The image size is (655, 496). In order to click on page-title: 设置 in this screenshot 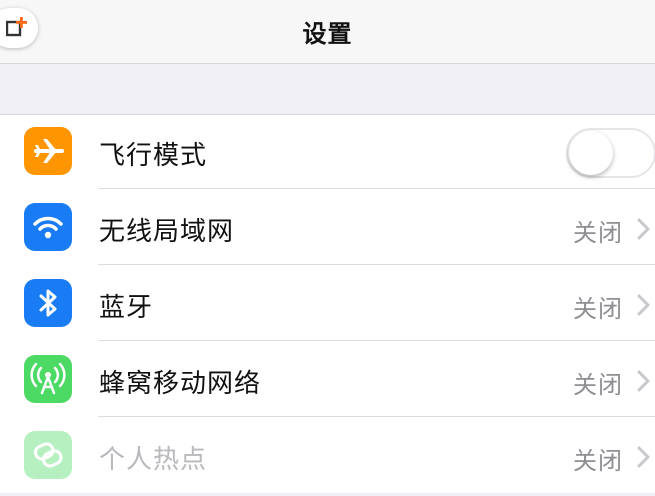, I will do `click(327, 34)`.